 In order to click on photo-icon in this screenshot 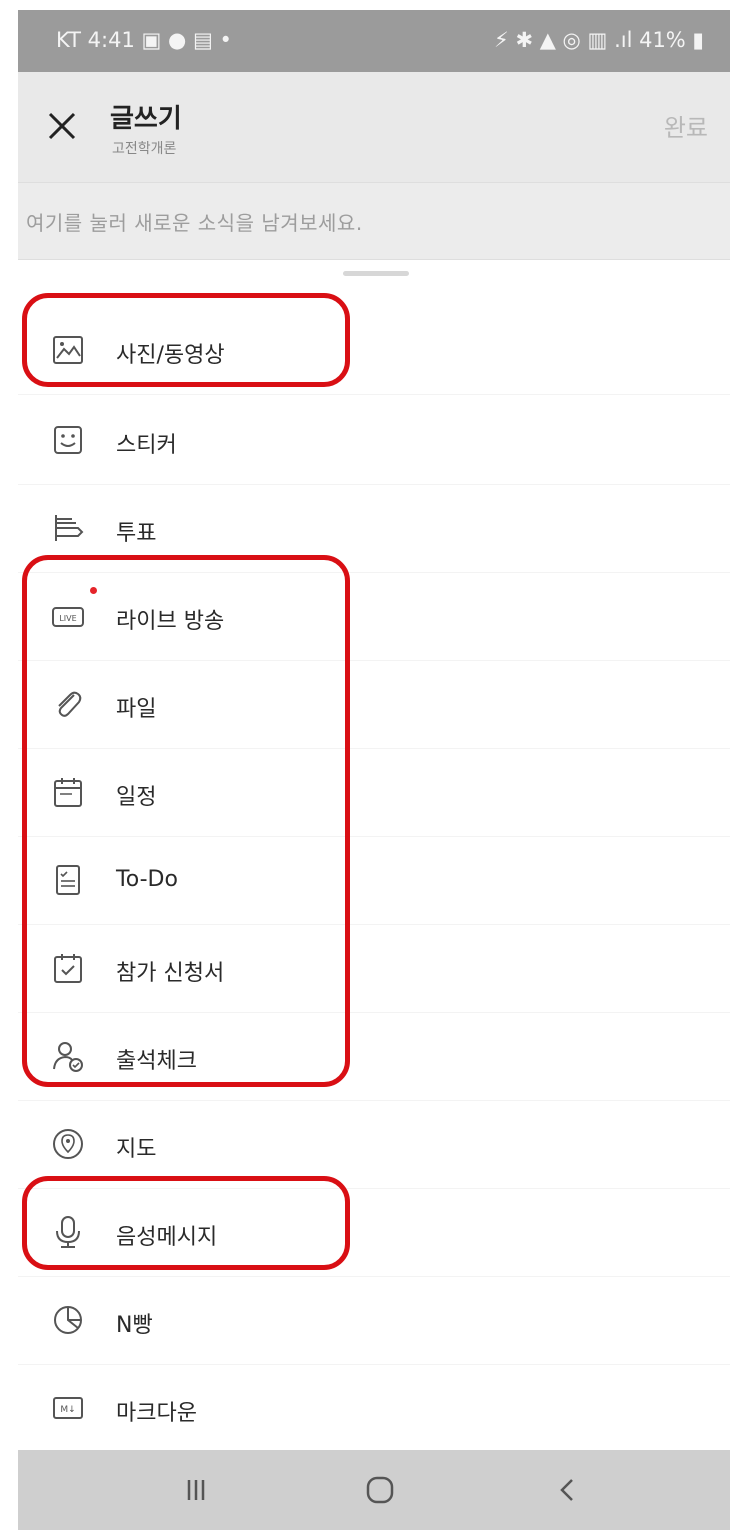, I will do `click(68, 350)`.